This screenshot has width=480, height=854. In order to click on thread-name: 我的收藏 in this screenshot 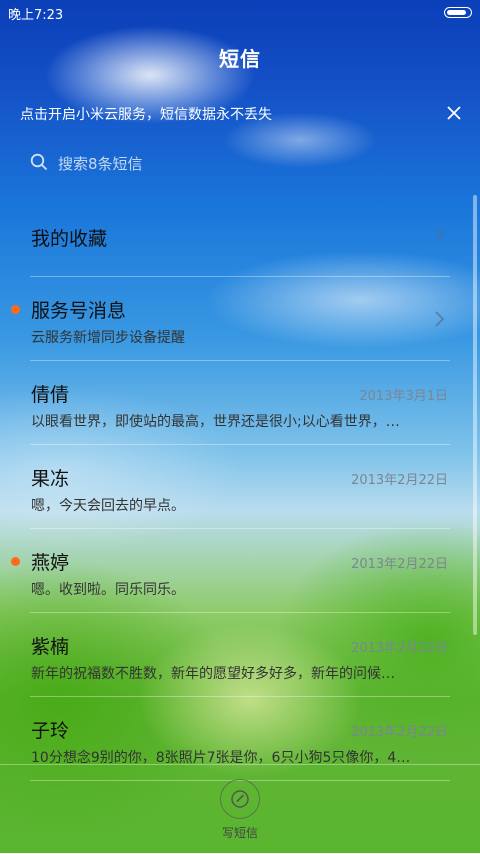, I will do `click(69, 239)`.